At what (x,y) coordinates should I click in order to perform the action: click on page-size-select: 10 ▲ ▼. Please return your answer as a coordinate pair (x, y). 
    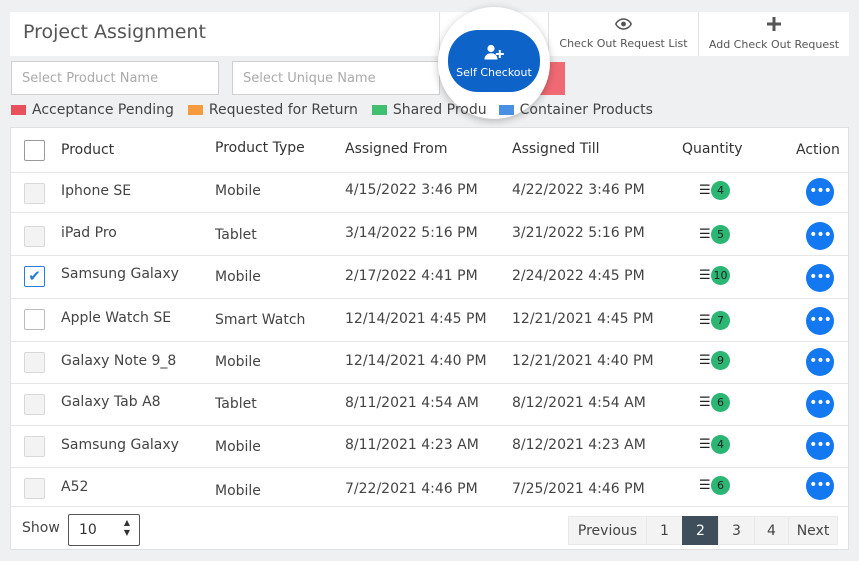
    Looking at the image, I should click on (104, 530).